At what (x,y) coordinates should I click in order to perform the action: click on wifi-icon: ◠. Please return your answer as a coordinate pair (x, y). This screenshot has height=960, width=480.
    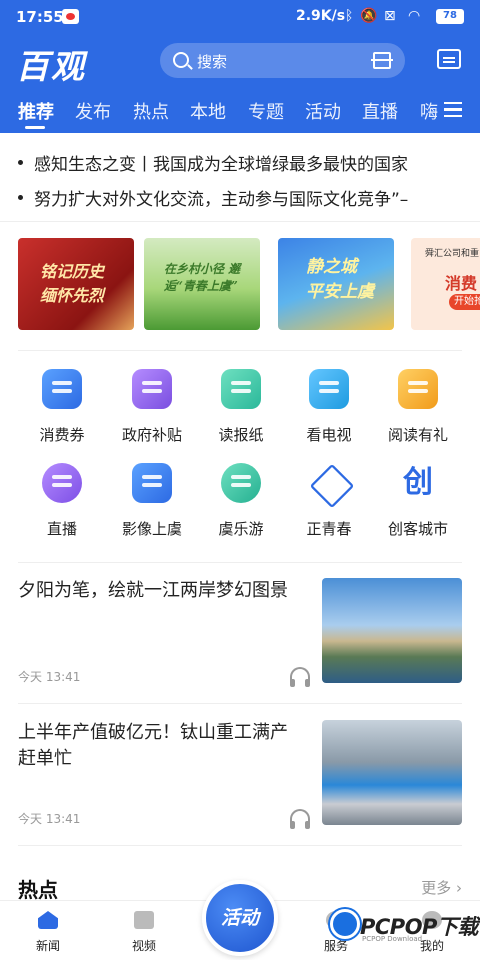
    Looking at the image, I should click on (414, 16).